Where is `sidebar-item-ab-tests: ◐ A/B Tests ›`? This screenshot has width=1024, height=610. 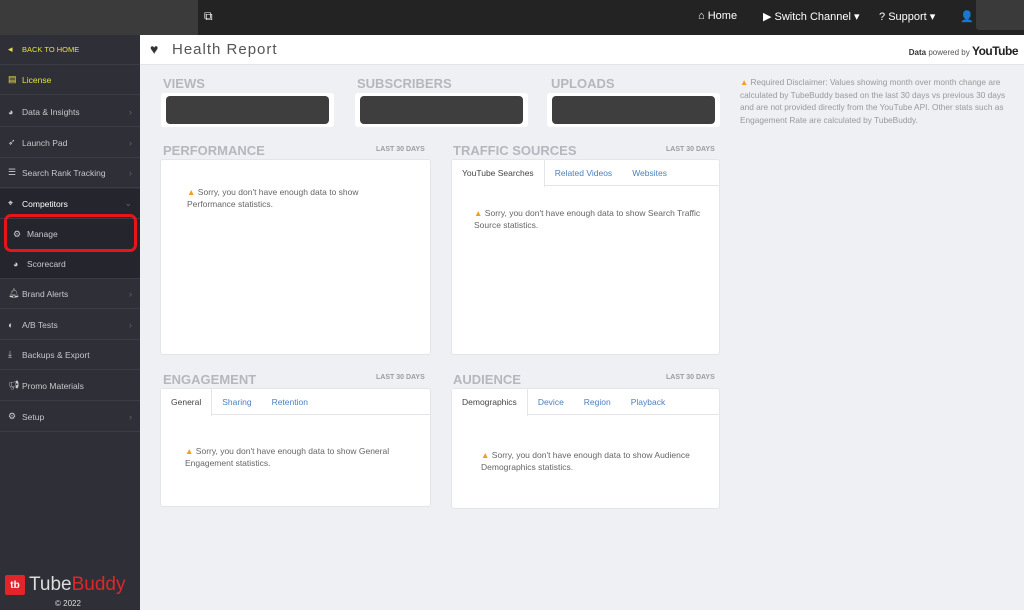
sidebar-item-ab-tests: ◐ A/B Tests › is located at coordinates (70, 325).